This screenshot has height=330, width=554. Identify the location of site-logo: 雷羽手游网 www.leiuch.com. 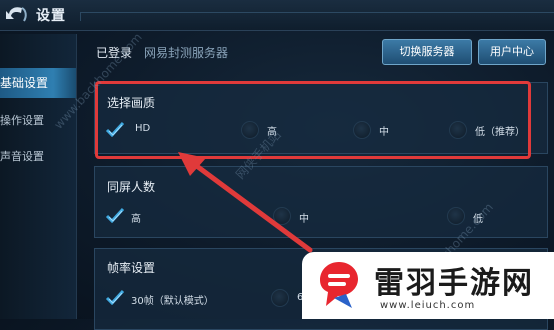
(428, 285).